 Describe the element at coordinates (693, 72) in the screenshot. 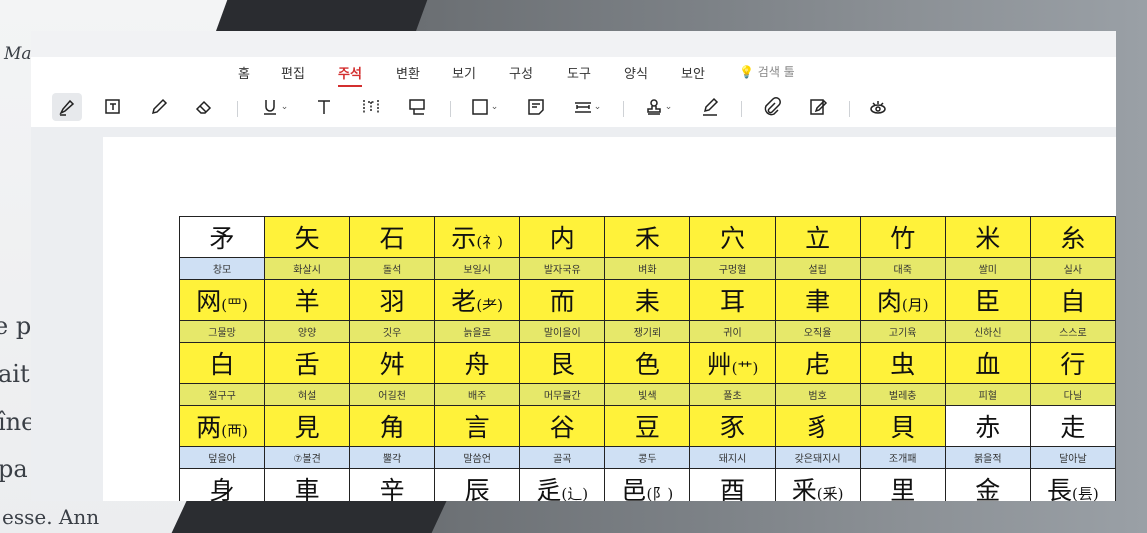

I see `menu-security: 보안` at that location.